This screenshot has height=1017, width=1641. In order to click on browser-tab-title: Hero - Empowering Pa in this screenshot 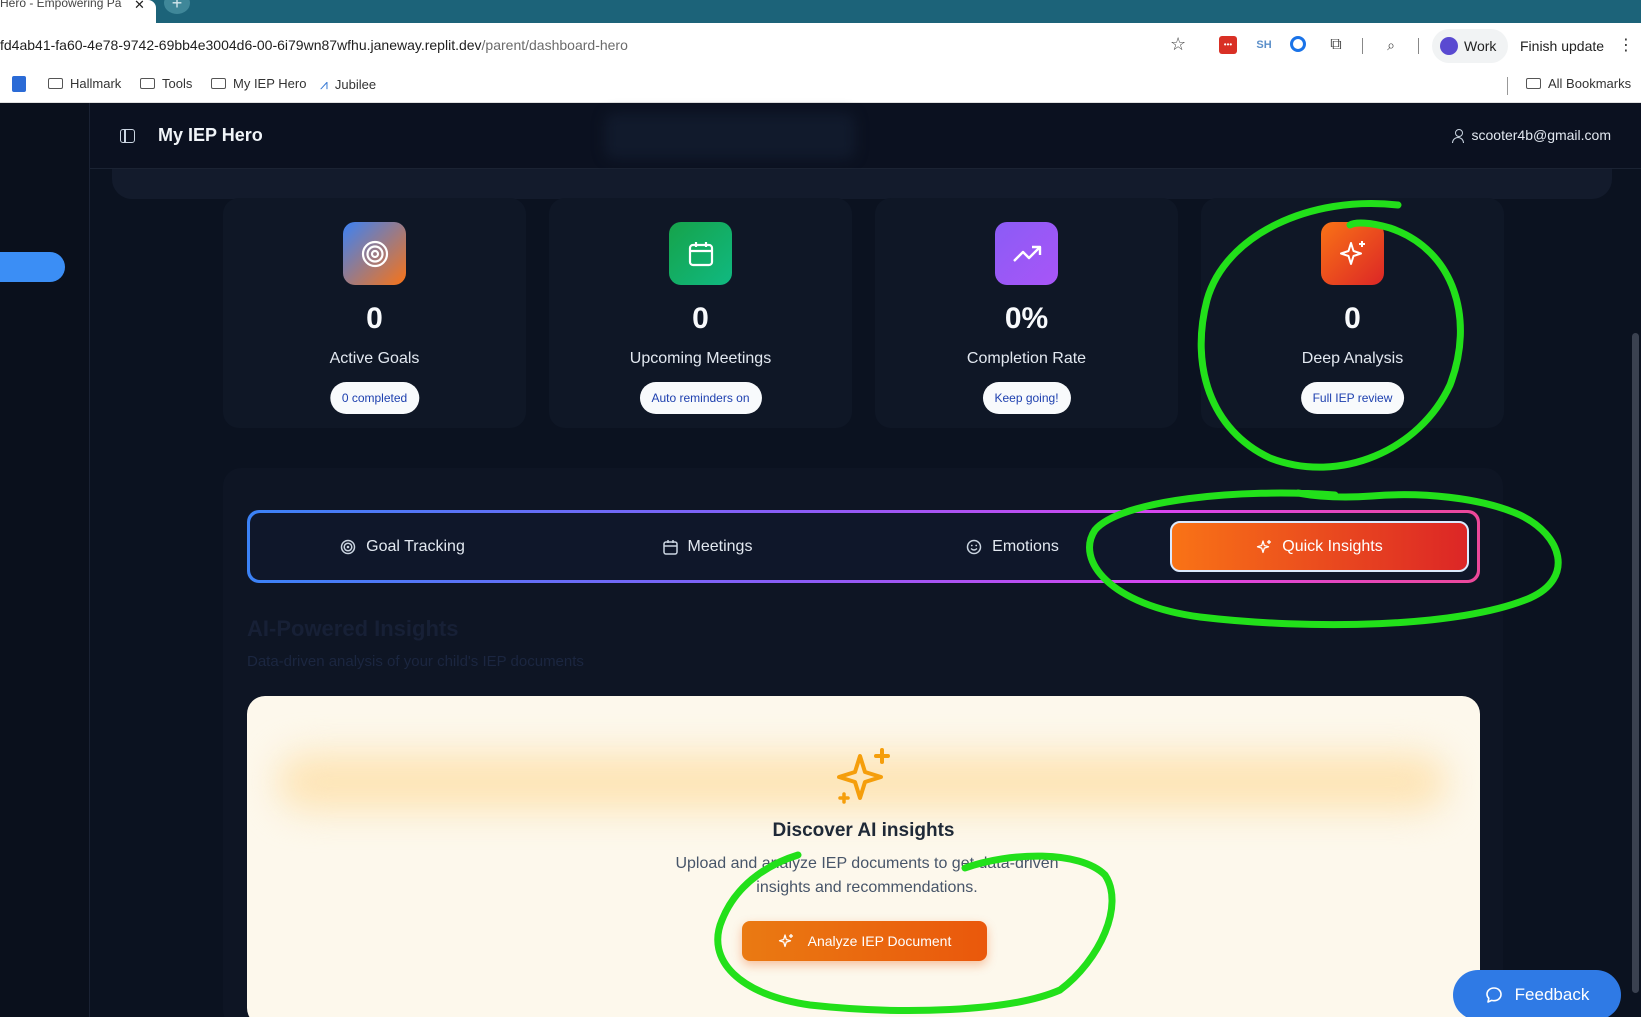, I will do `click(61, 5)`.